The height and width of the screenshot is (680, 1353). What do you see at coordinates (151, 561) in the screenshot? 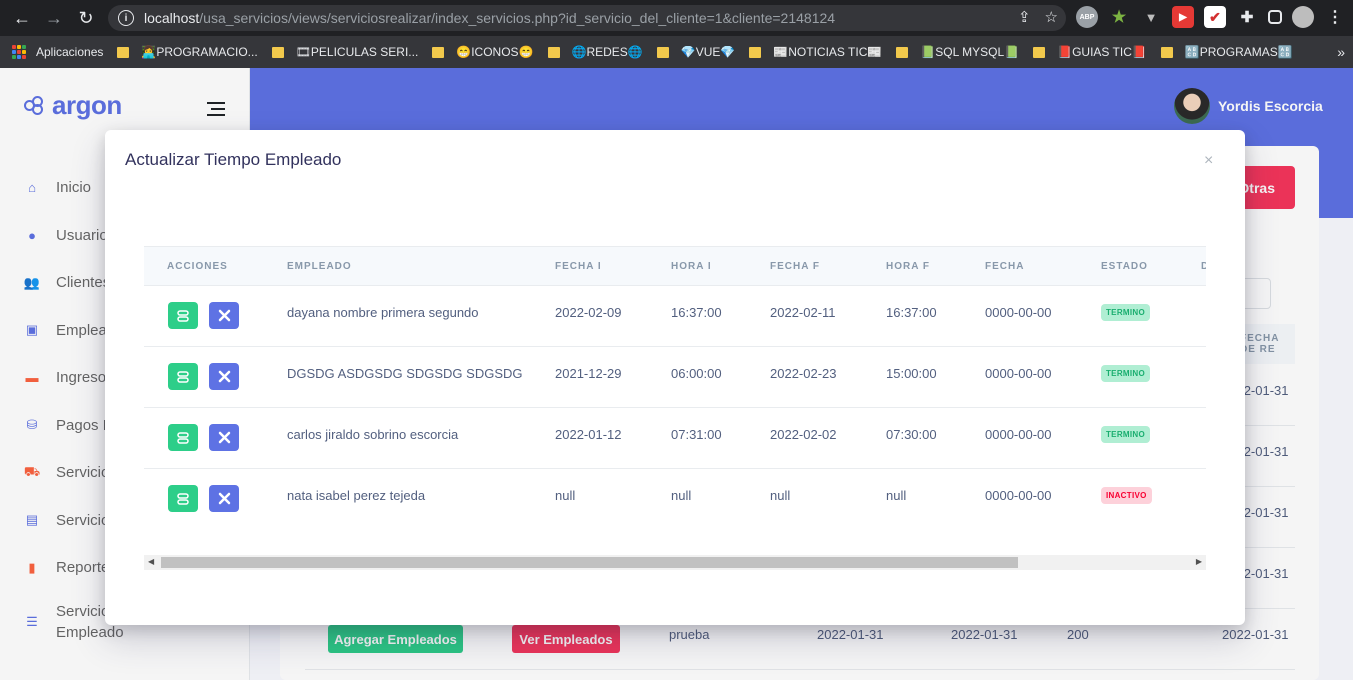
I see `scroll-left-icon: ◀` at bounding box center [151, 561].